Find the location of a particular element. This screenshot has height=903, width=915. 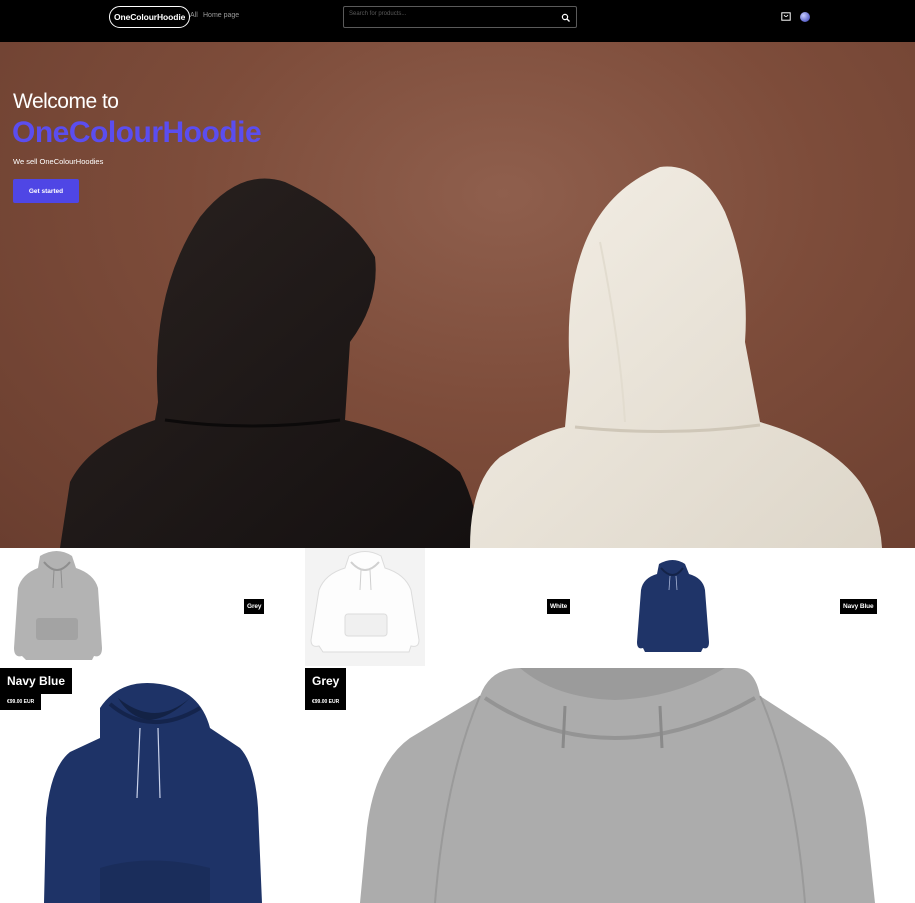

hero-title: Welcome to is located at coordinates (66, 101).